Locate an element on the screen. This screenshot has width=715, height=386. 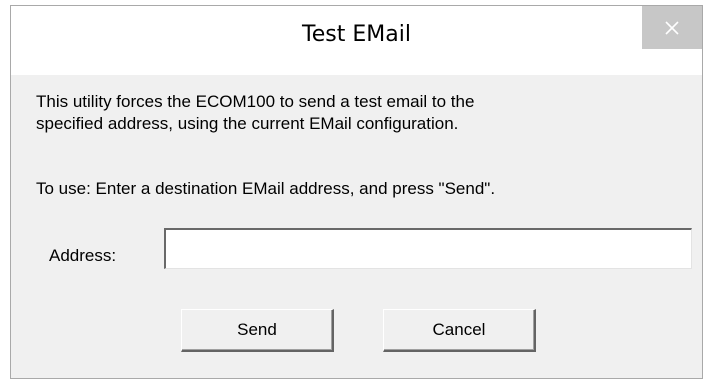
send-button: Send is located at coordinates (257, 330).